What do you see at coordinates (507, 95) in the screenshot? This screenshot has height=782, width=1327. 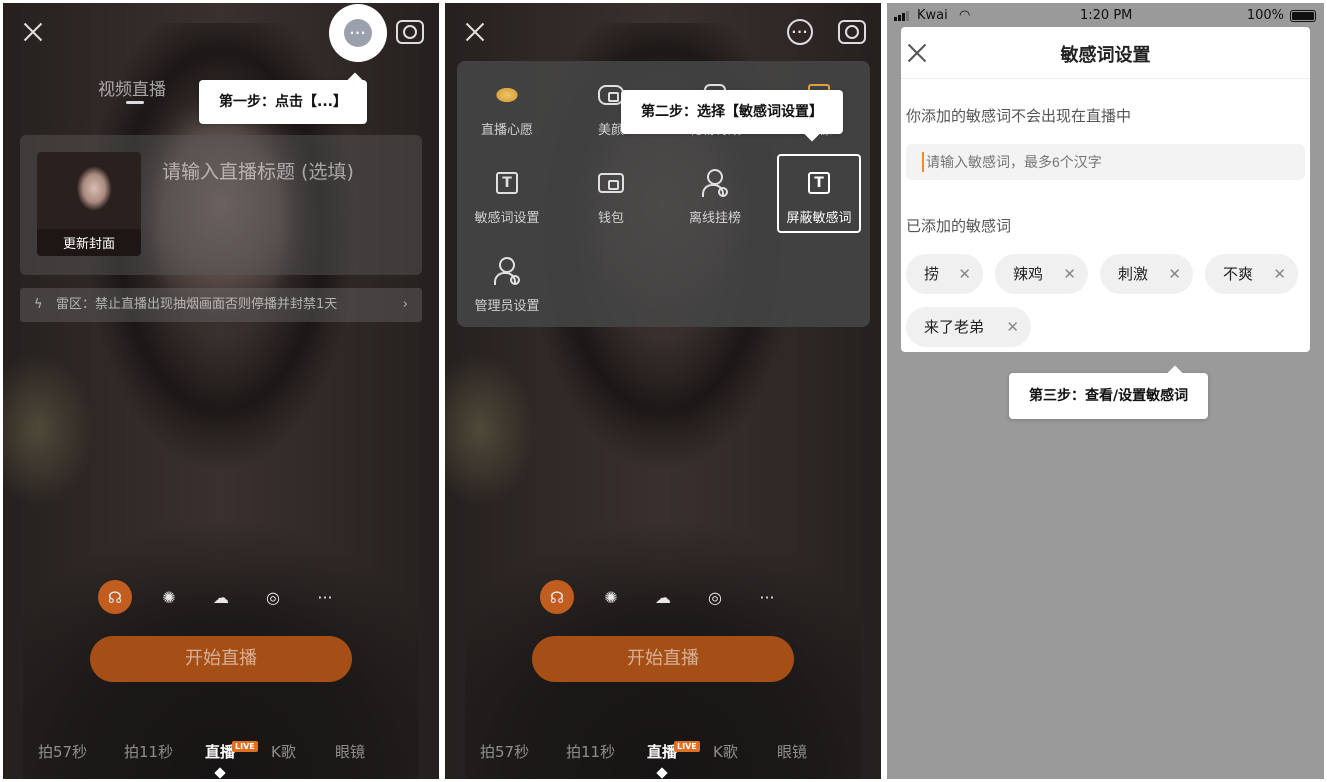 I see `wish-heart-icon` at bounding box center [507, 95].